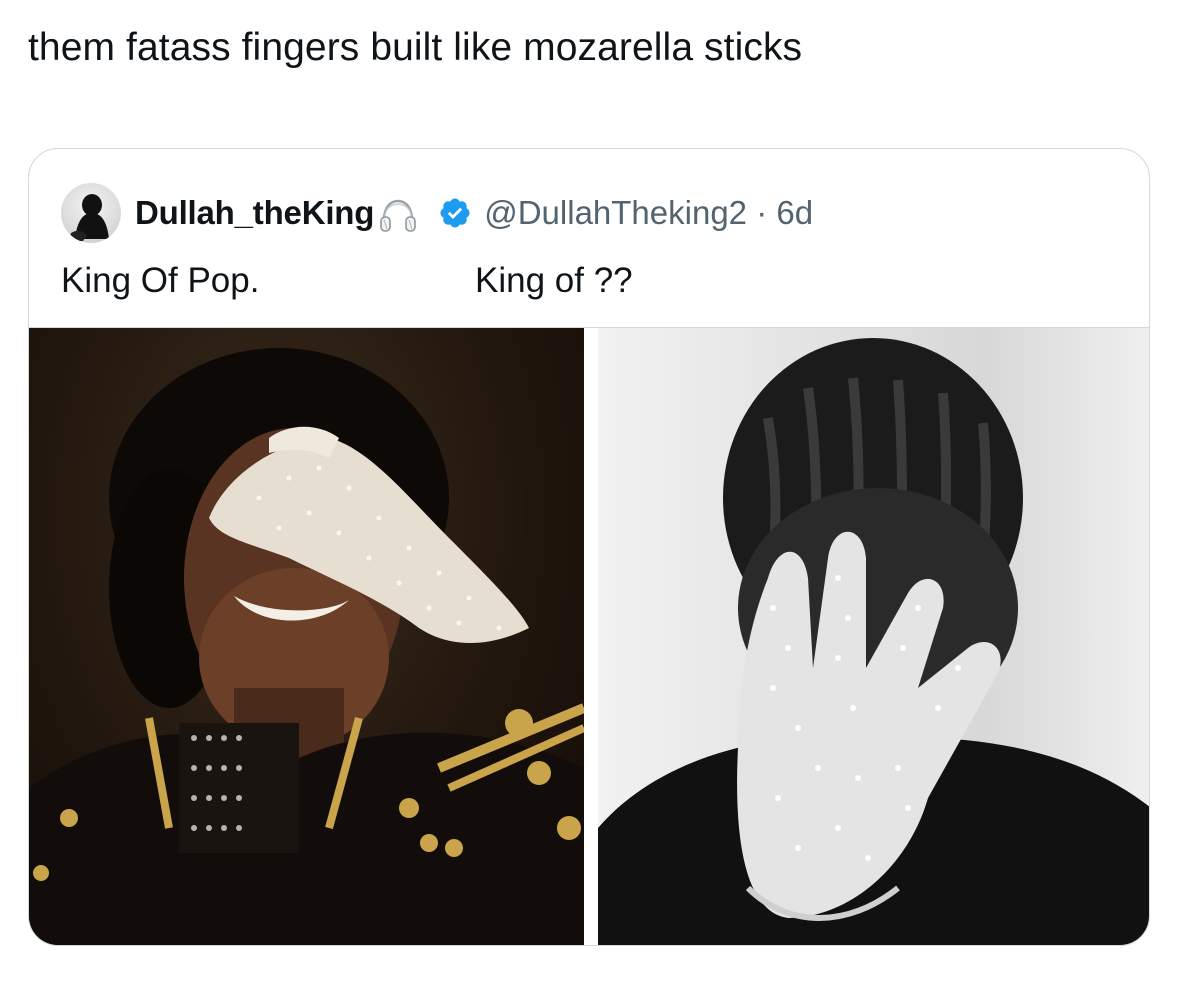  I want to click on headphones-icon, so click(398, 216).